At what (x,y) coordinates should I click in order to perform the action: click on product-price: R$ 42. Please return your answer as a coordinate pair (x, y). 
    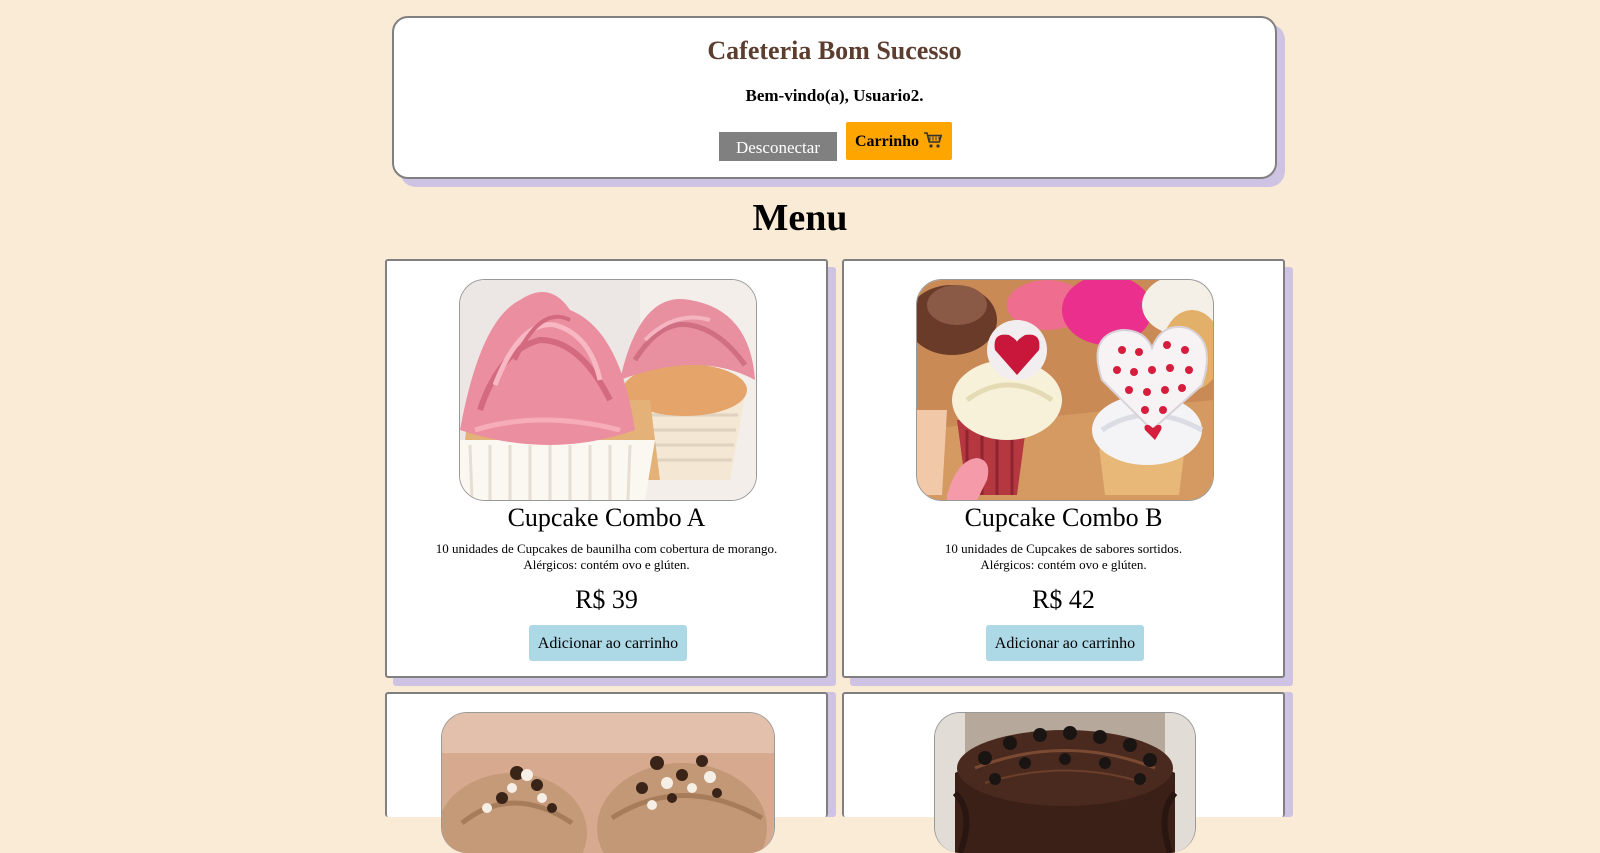
    Looking at the image, I should click on (1063, 599).